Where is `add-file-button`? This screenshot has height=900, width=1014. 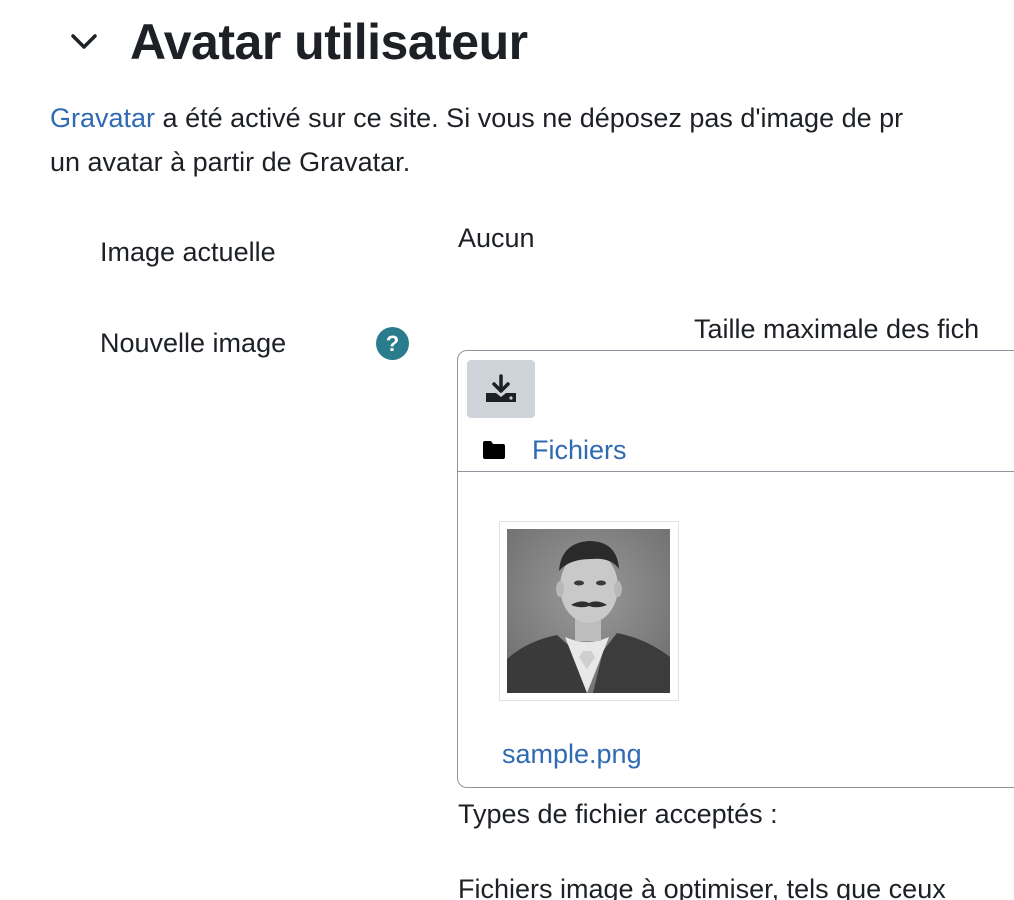 add-file-button is located at coordinates (501, 389).